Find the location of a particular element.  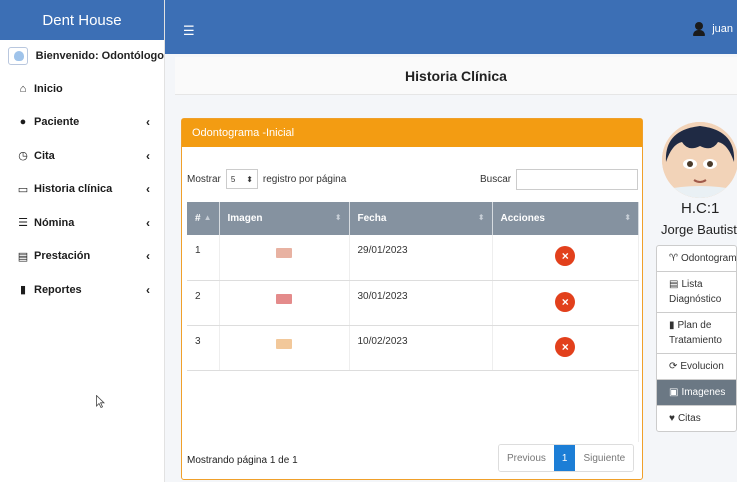

sidebar-item-label: Prestación is located at coordinates (62, 256).